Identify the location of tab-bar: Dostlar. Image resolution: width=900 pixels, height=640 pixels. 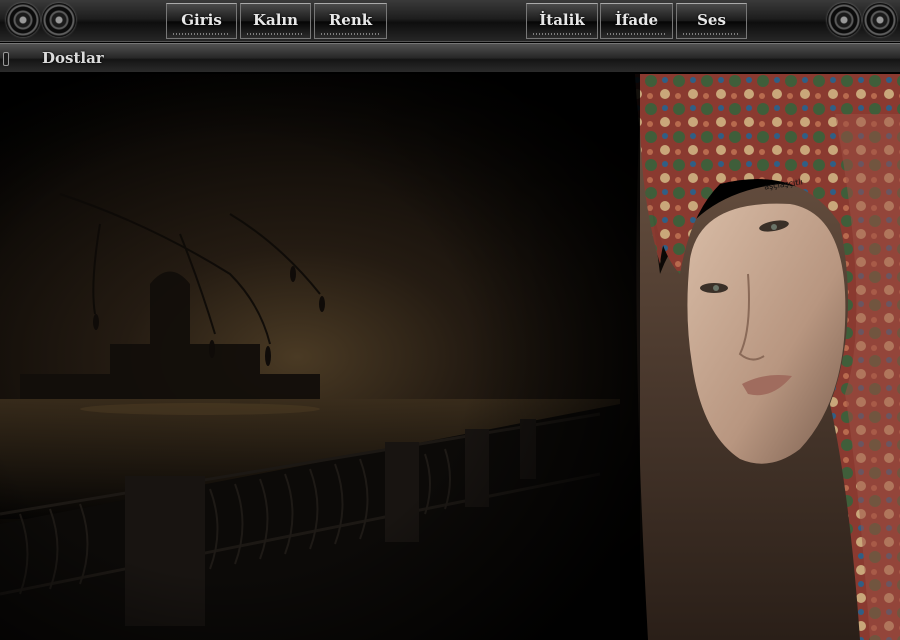
(450, 58).